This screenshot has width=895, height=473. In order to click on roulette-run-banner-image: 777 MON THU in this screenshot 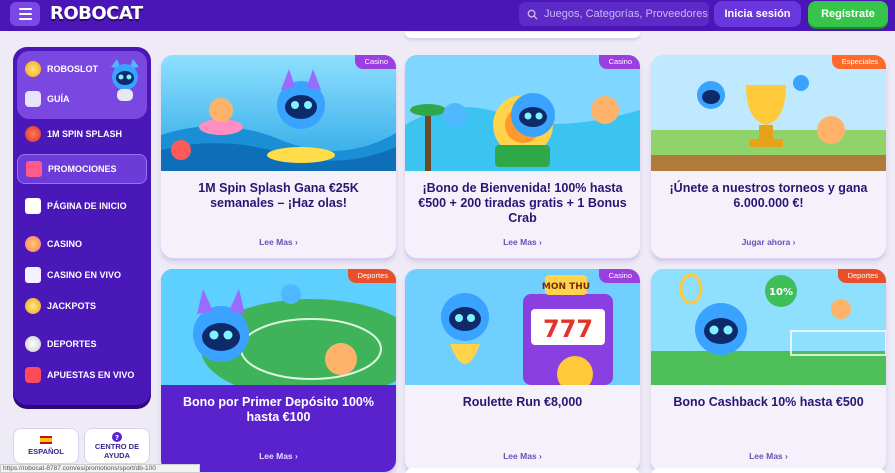, I will do `click(522, 327)`.